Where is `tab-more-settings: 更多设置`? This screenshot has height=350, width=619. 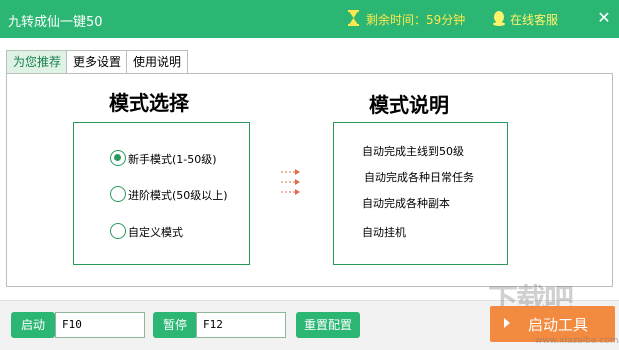
tab-more-settings: 更多设置 is located at coordinates (97, 62).